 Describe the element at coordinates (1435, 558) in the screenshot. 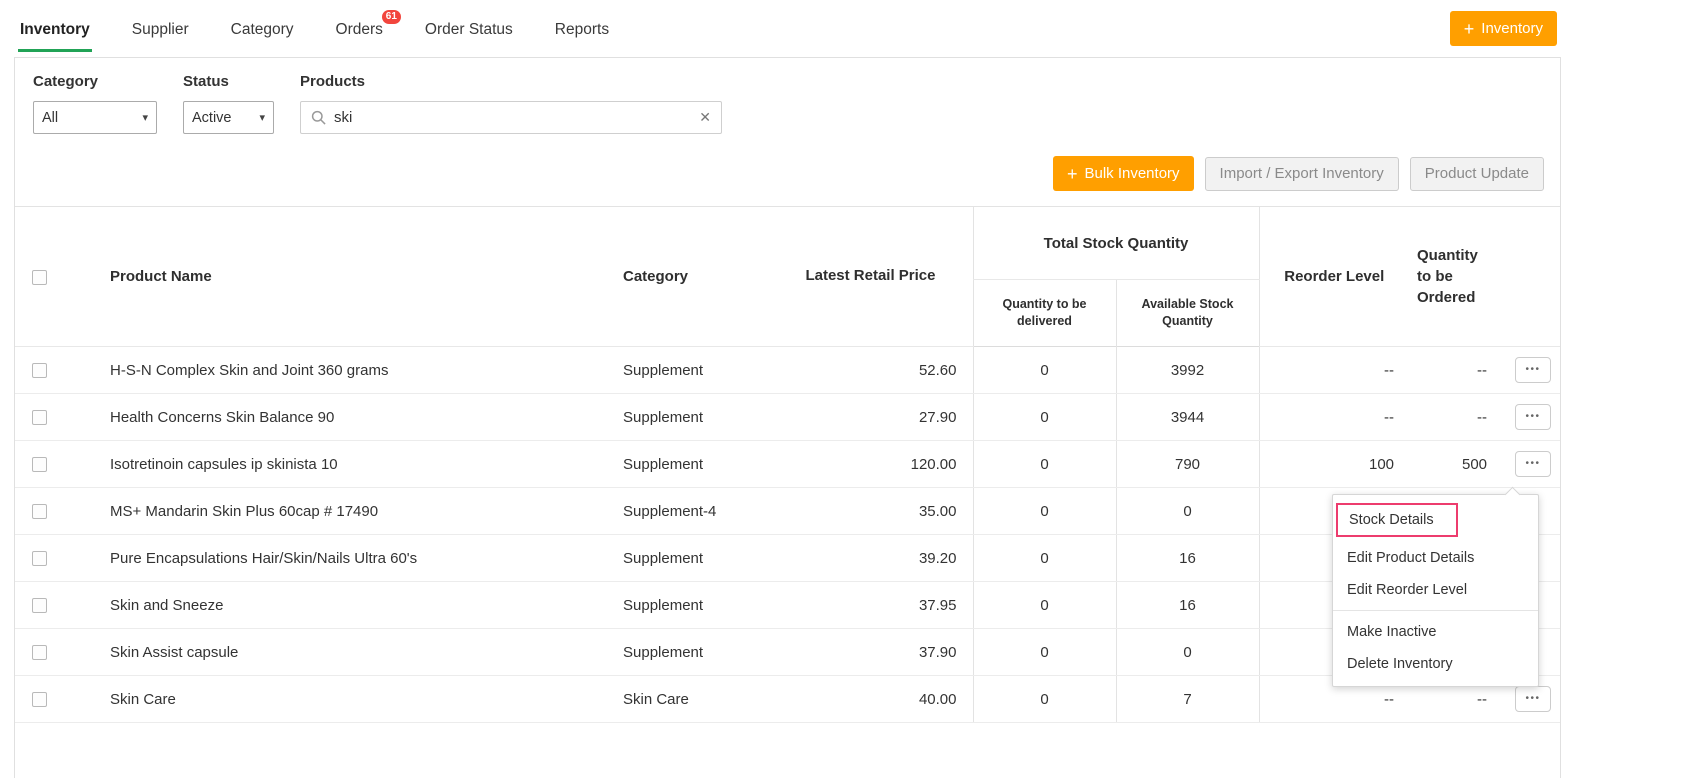

I see `menu-item-edit-product-details: Edit Product Details` at that location.